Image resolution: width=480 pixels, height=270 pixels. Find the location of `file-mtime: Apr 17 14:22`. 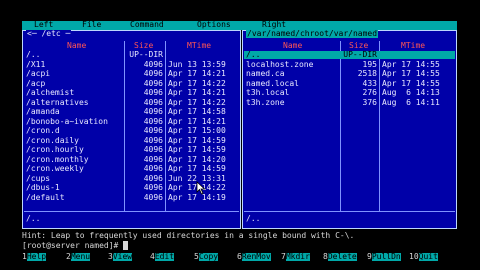

file-mtime: Apr 17 14:22 is located at coordinates (197, 102).